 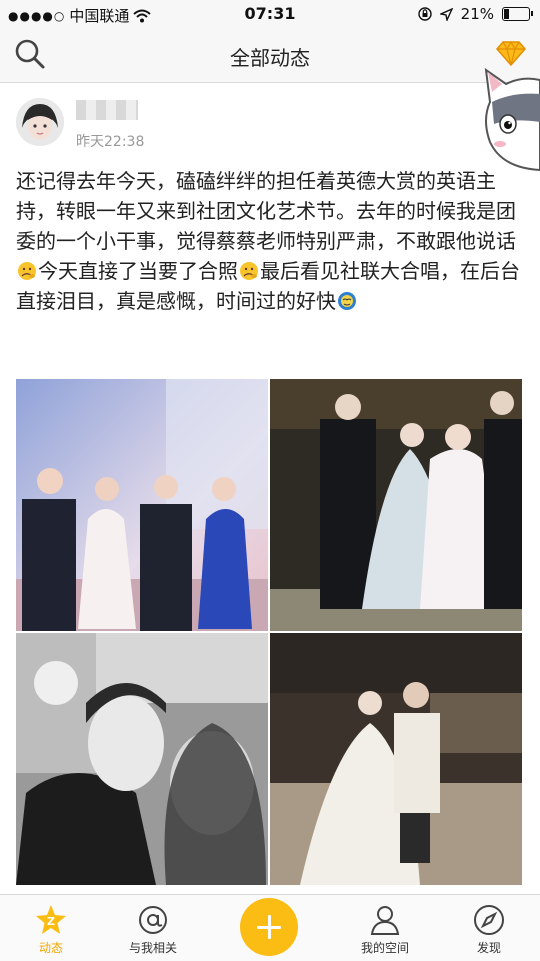 I want to click on tab-label: 我的空间, so click(x=384, y=948).